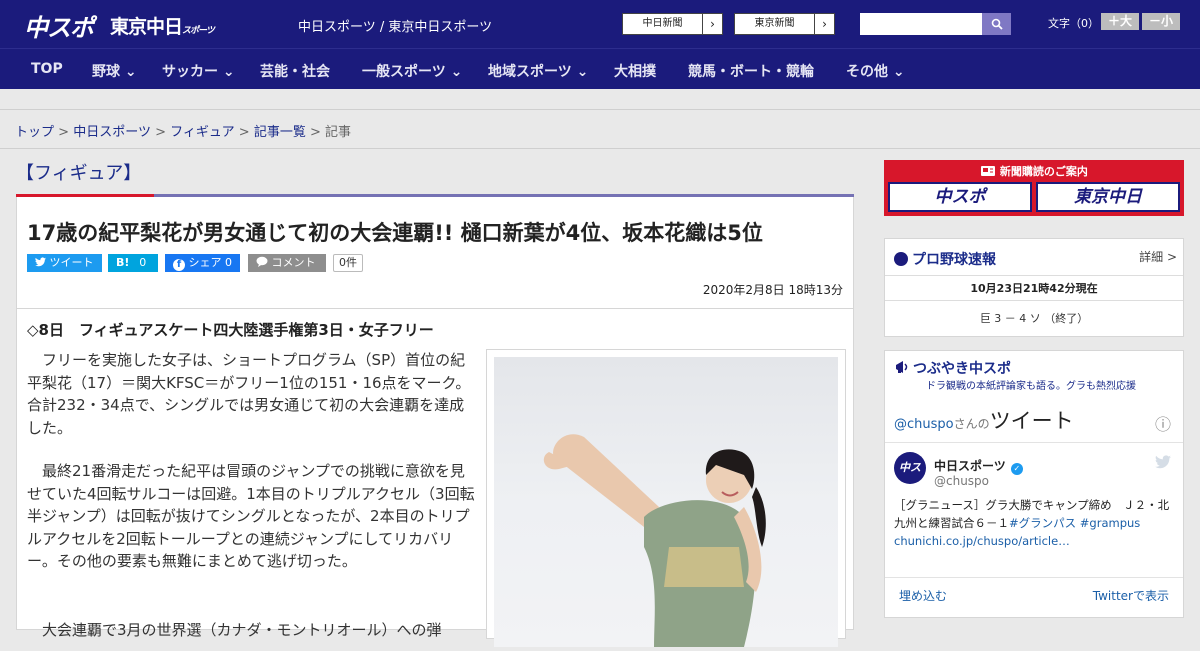 The image size is (1200, 651). I want to click on search-icon, so click(997, 24).